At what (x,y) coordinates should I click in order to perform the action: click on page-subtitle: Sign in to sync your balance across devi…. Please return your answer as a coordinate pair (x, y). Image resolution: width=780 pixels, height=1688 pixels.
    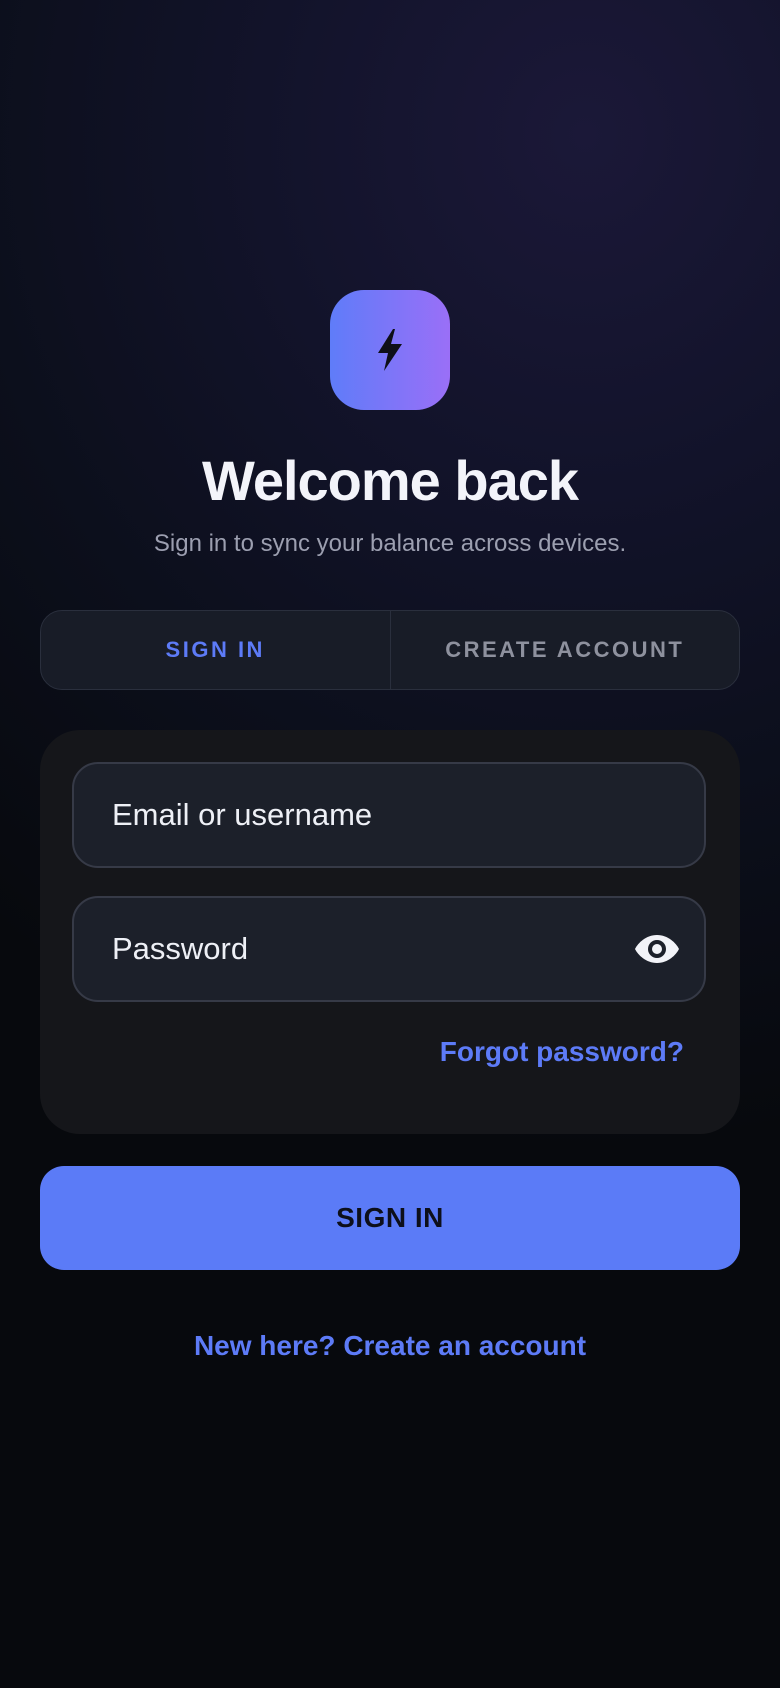
    Looking at the image, I should click on (390, 543).